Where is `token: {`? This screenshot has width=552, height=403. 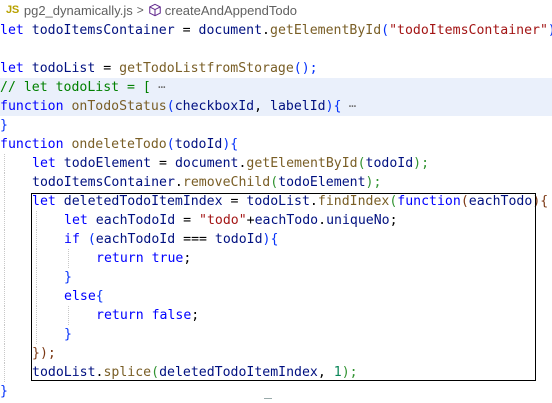
token: { is located at coordinates (99, 296).